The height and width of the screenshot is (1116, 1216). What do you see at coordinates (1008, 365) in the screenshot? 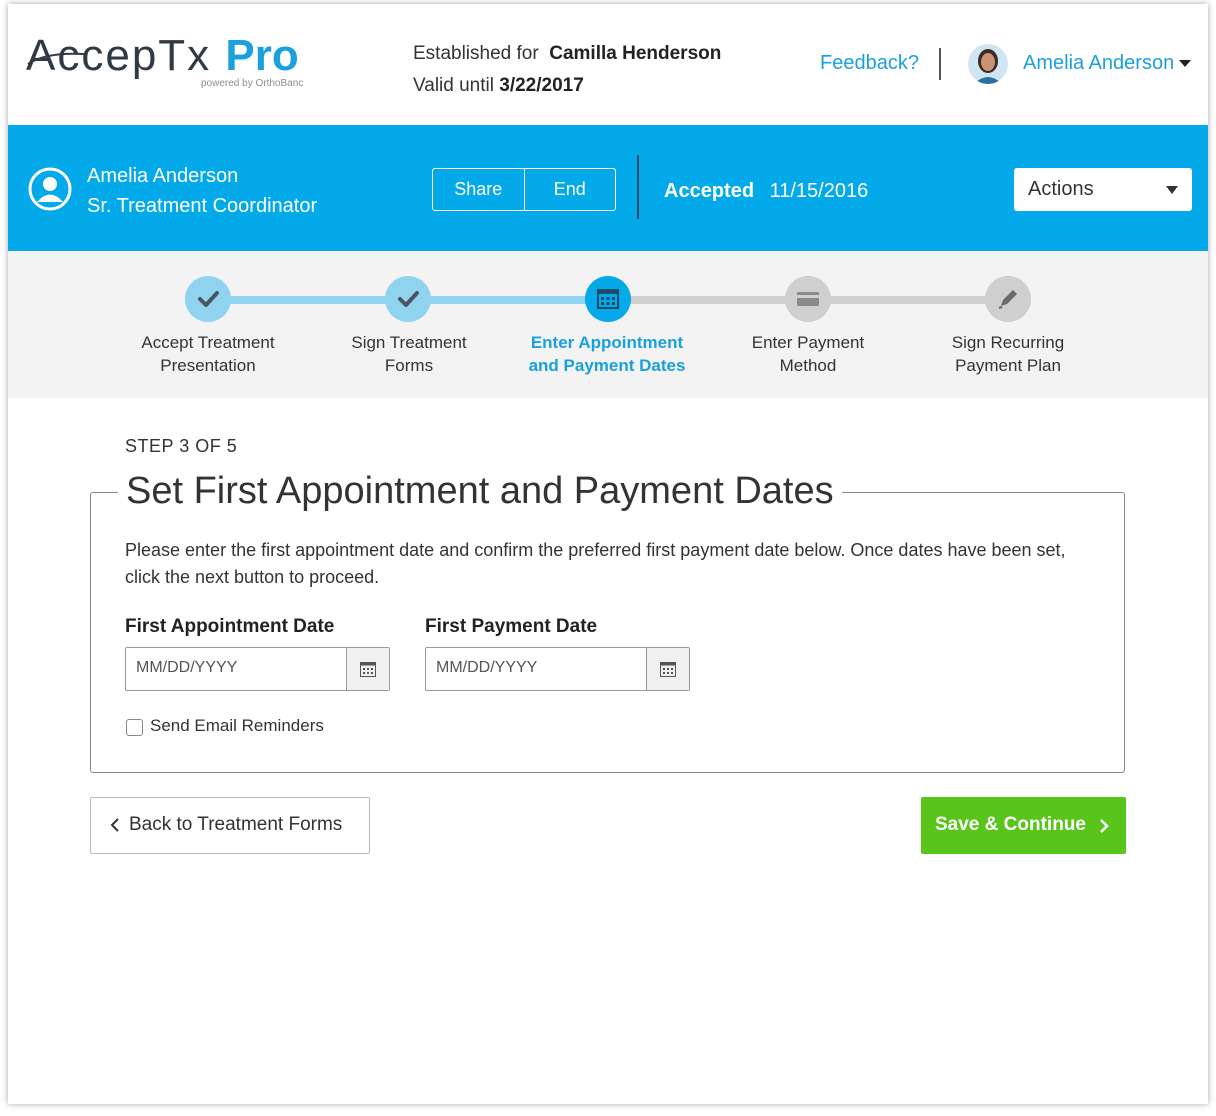
I see `step-5-line2: Payment Plan` at bounding box center [1008, 365].